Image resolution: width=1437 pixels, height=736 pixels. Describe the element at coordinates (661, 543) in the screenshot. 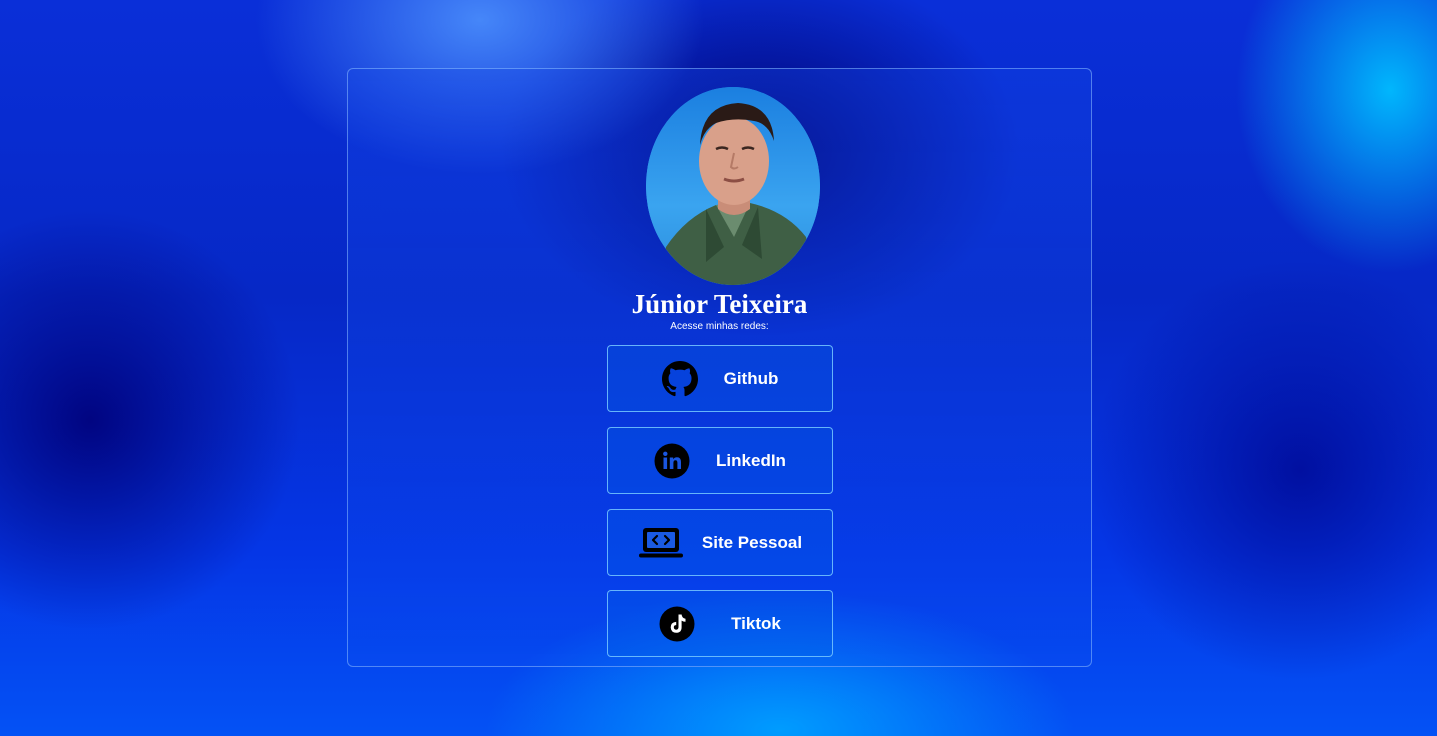

I see `laptop-code-icon` at that location.